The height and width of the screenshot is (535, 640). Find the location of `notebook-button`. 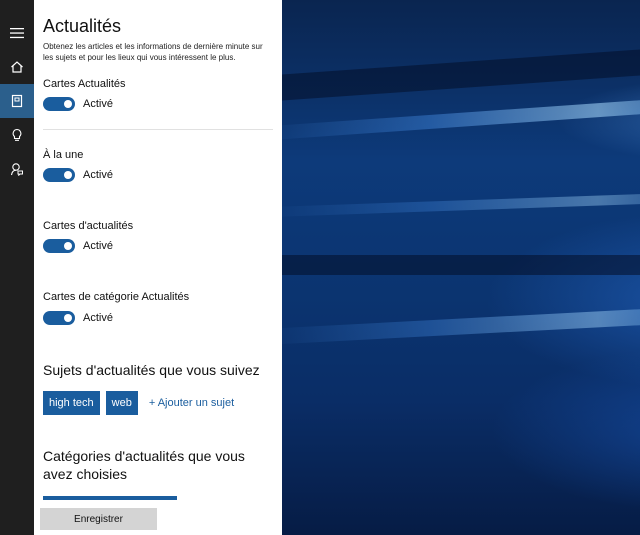

notebook-button is located at coordinates (17, 101).